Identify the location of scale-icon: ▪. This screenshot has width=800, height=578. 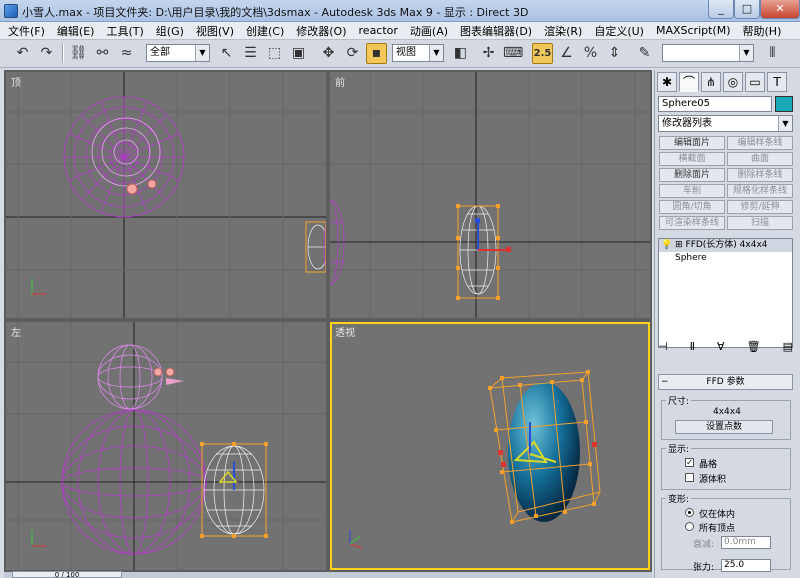
(376, 53).